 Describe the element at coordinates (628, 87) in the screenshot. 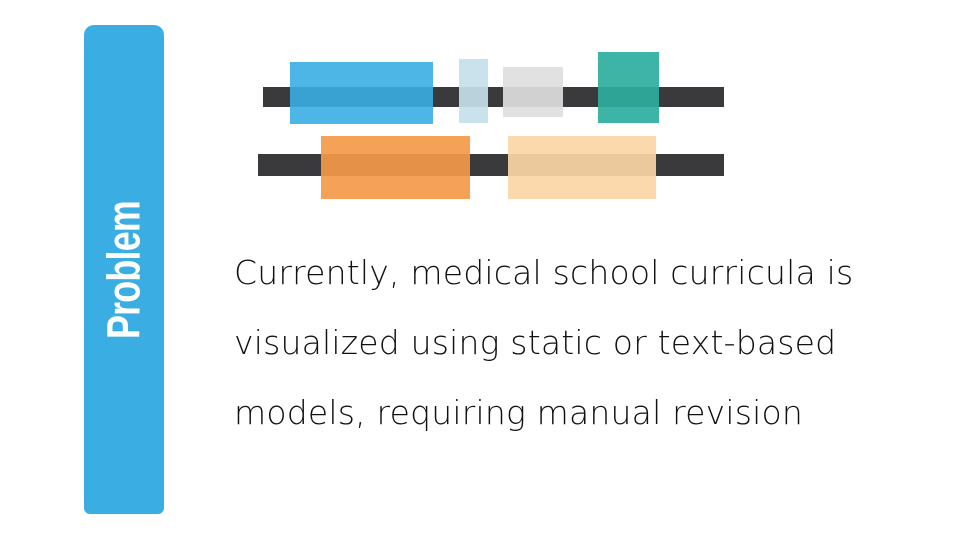

I see `top-block-teal` at that location.